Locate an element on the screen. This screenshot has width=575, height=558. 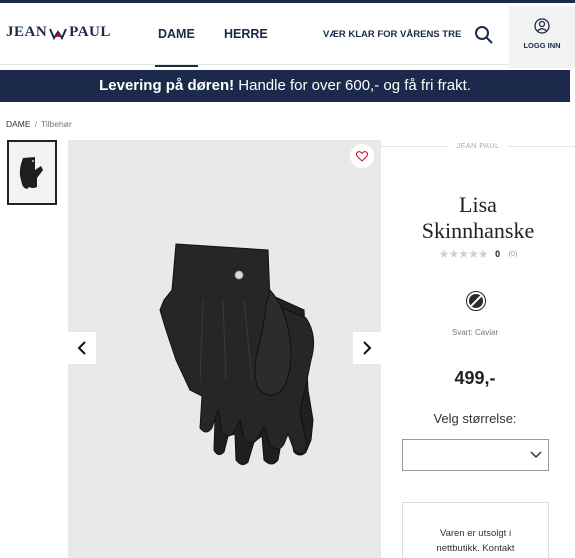
glove-thumbnail-image is located at coordinates (31, 172).